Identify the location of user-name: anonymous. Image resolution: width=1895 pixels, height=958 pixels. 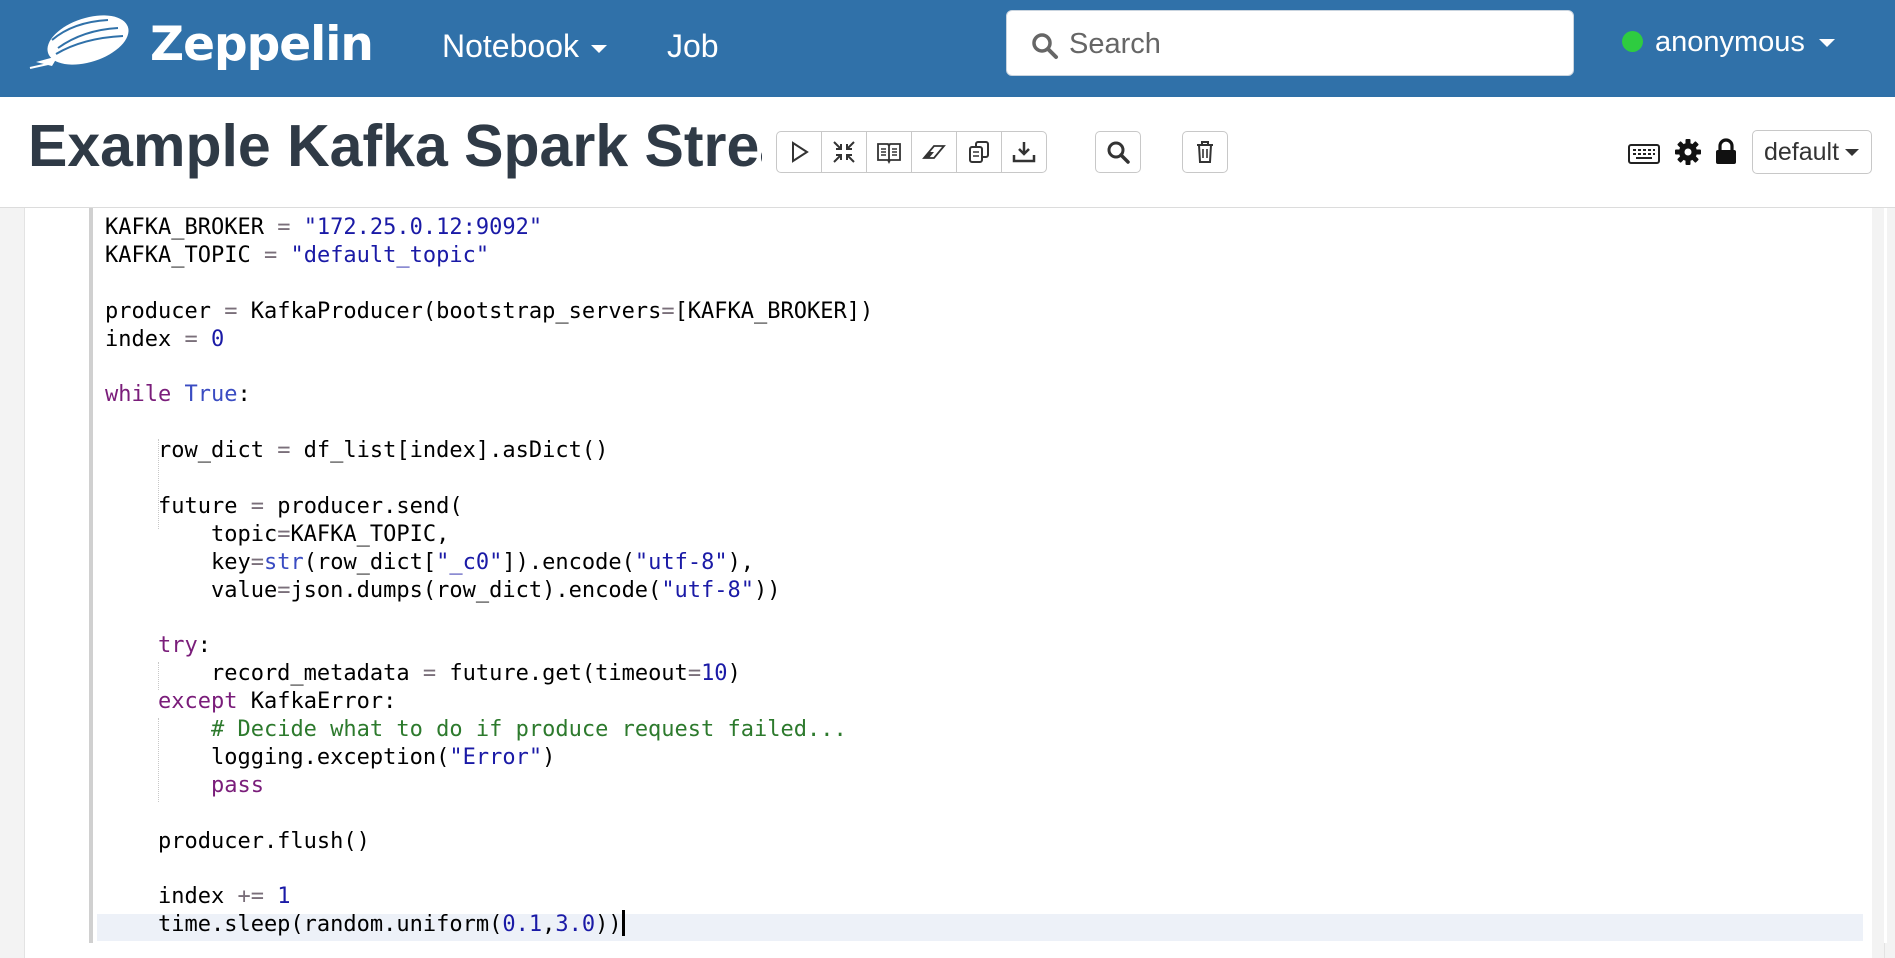
(1730, 42).